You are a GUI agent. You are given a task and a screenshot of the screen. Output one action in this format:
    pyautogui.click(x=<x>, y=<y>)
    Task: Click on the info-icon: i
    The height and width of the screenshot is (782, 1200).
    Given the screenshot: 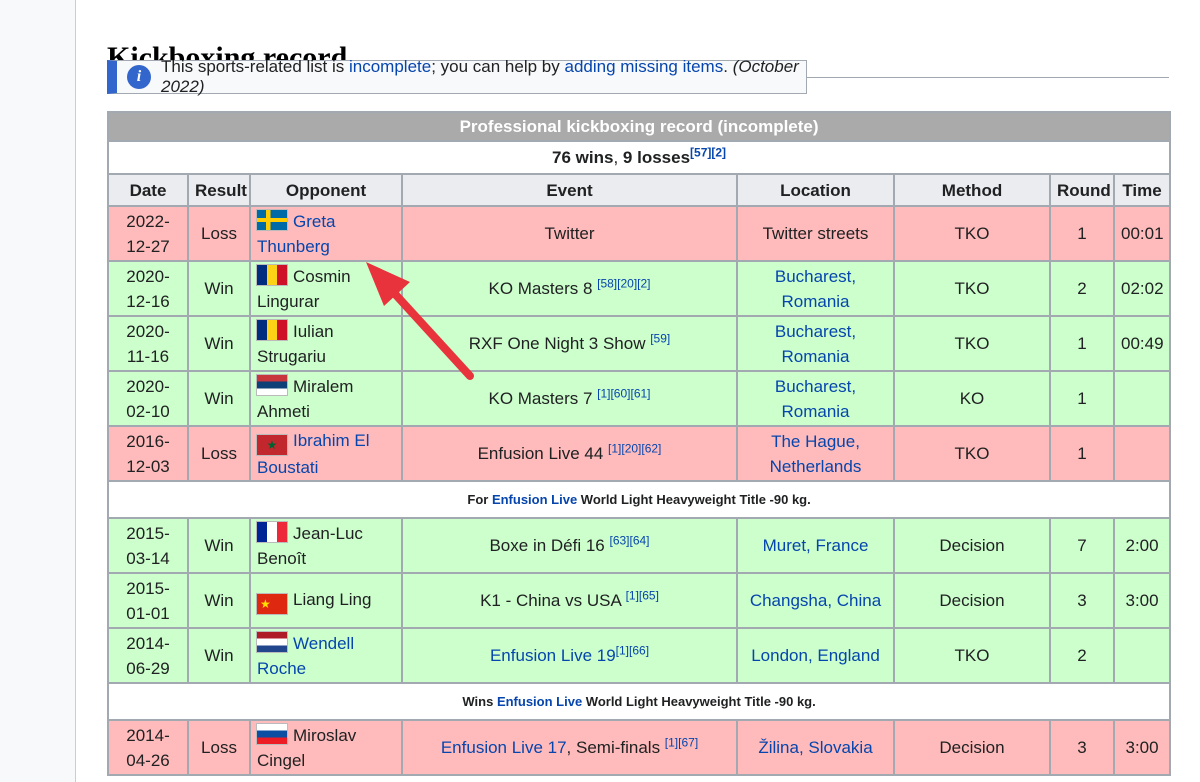 What is the action you would take?
    pyautogui.click(x=139, y=77)
    